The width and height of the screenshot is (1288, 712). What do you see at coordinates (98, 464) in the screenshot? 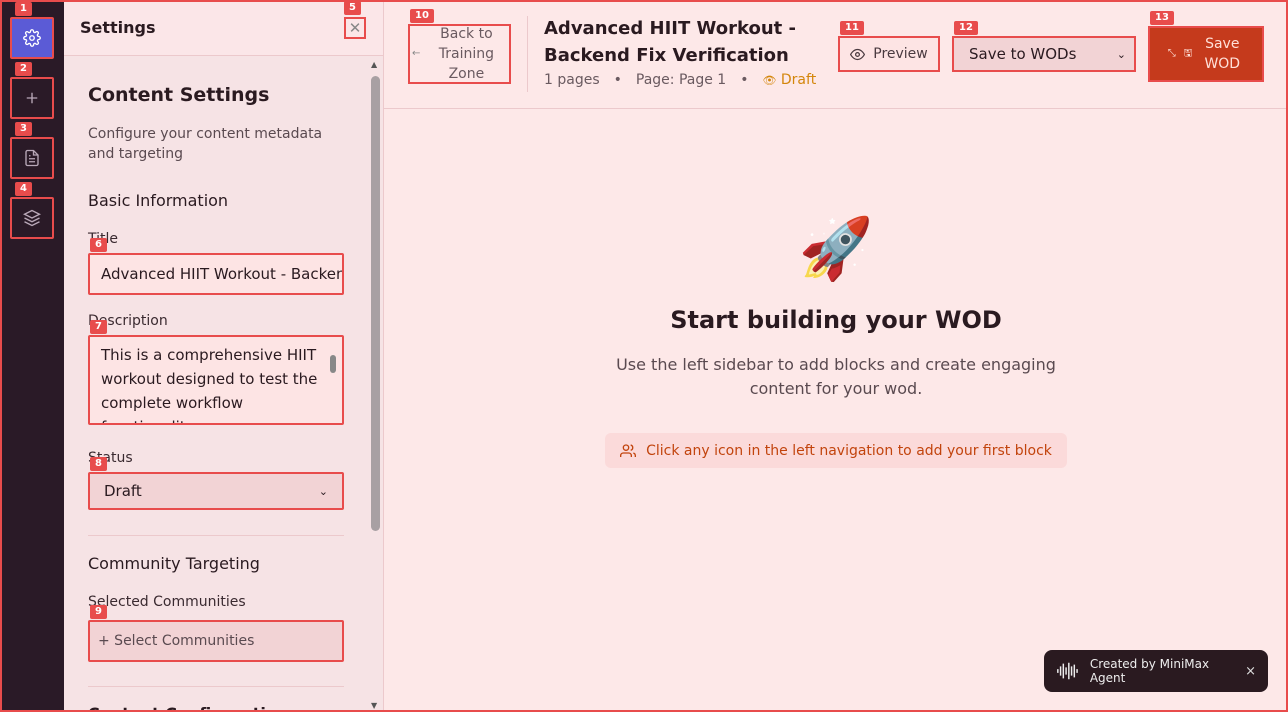
I see `marker-8: 8` at bounding box center [98, 464].